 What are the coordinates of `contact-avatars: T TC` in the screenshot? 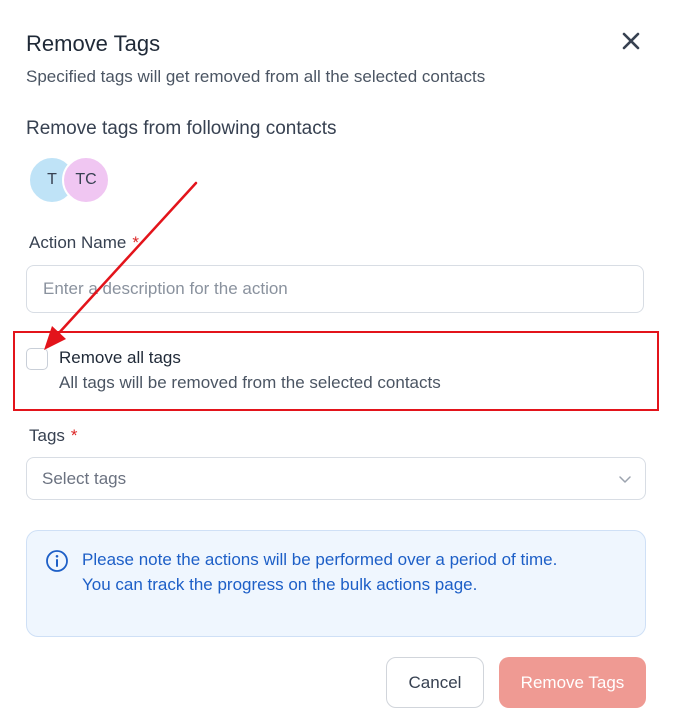 It's located at (73, 180).